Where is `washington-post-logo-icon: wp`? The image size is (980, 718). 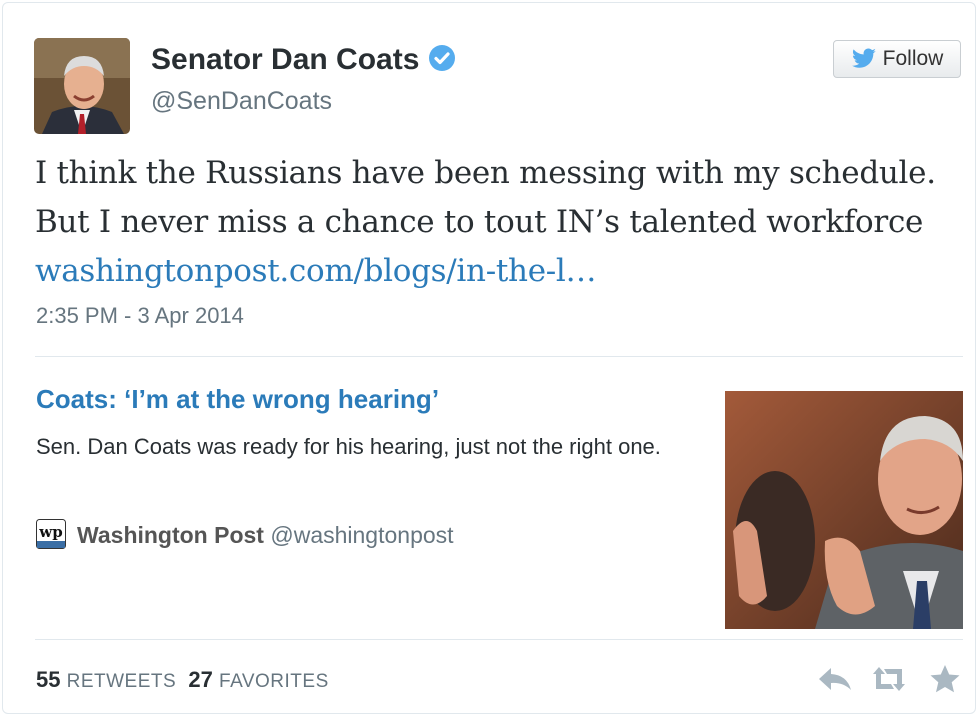 washington-post-logo-icon: wp is located at coordinates (51, 534).